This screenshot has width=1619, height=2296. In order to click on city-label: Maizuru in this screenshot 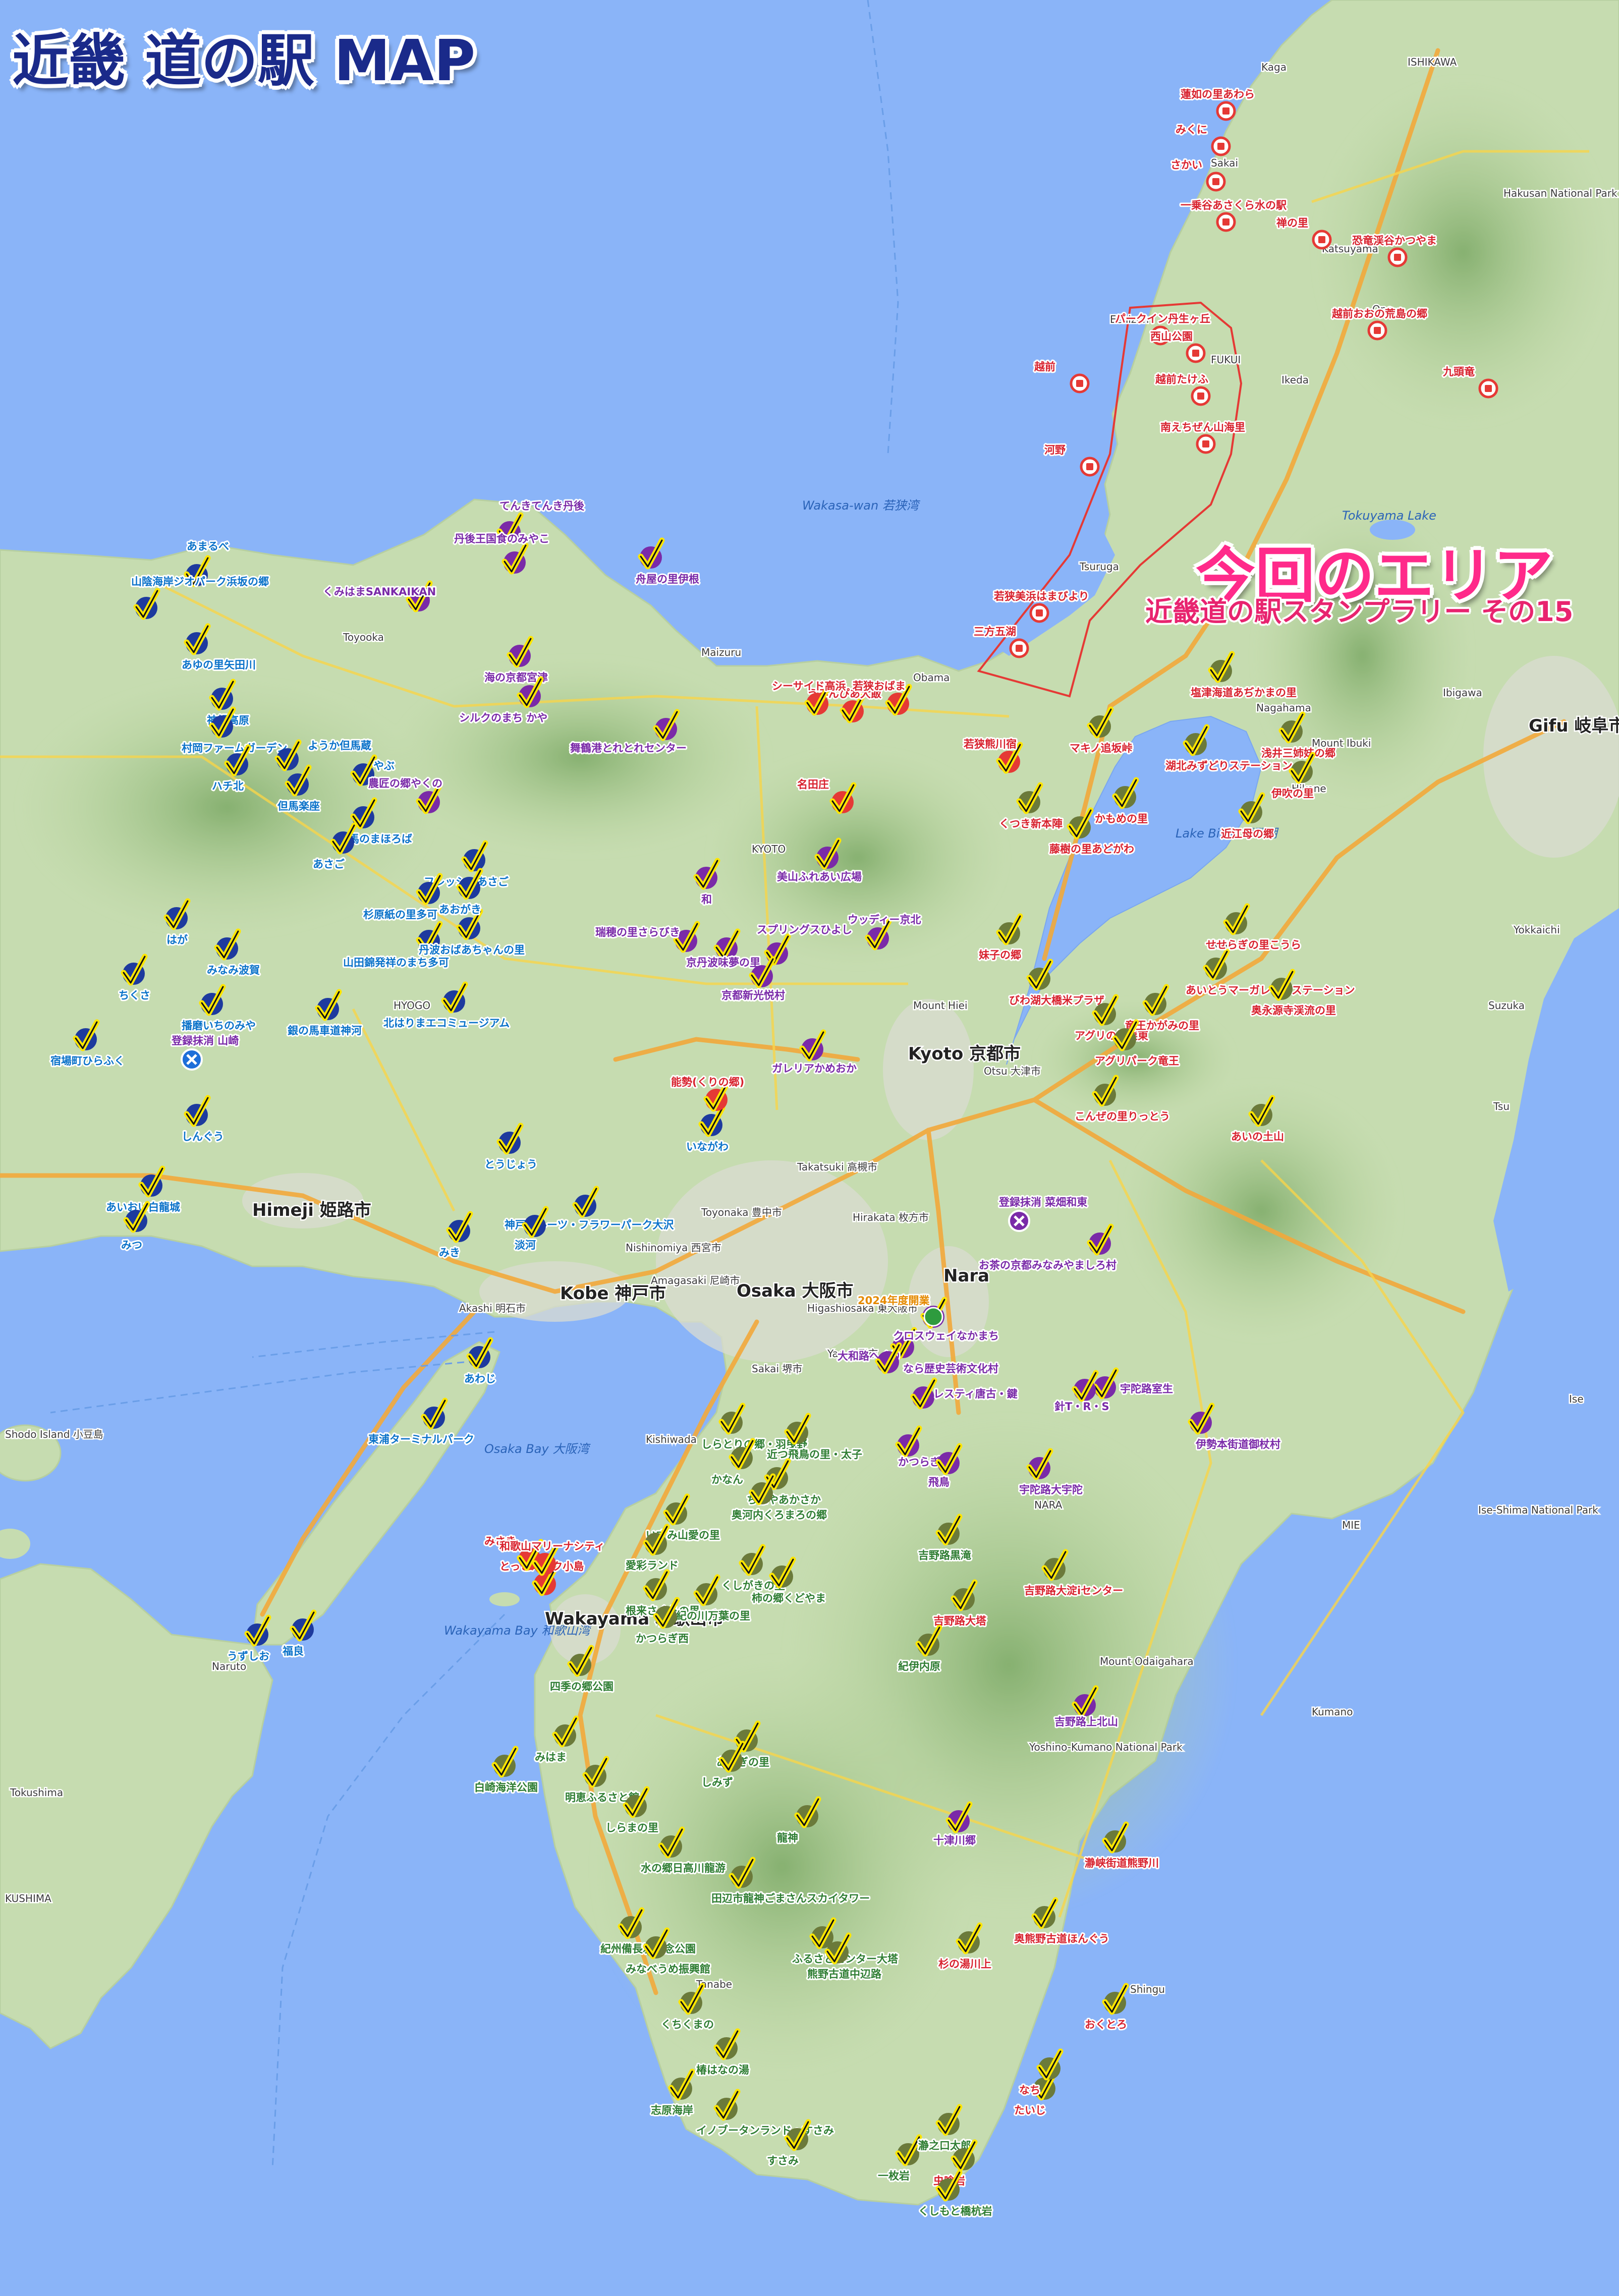, I will do `click(721, 652)`.